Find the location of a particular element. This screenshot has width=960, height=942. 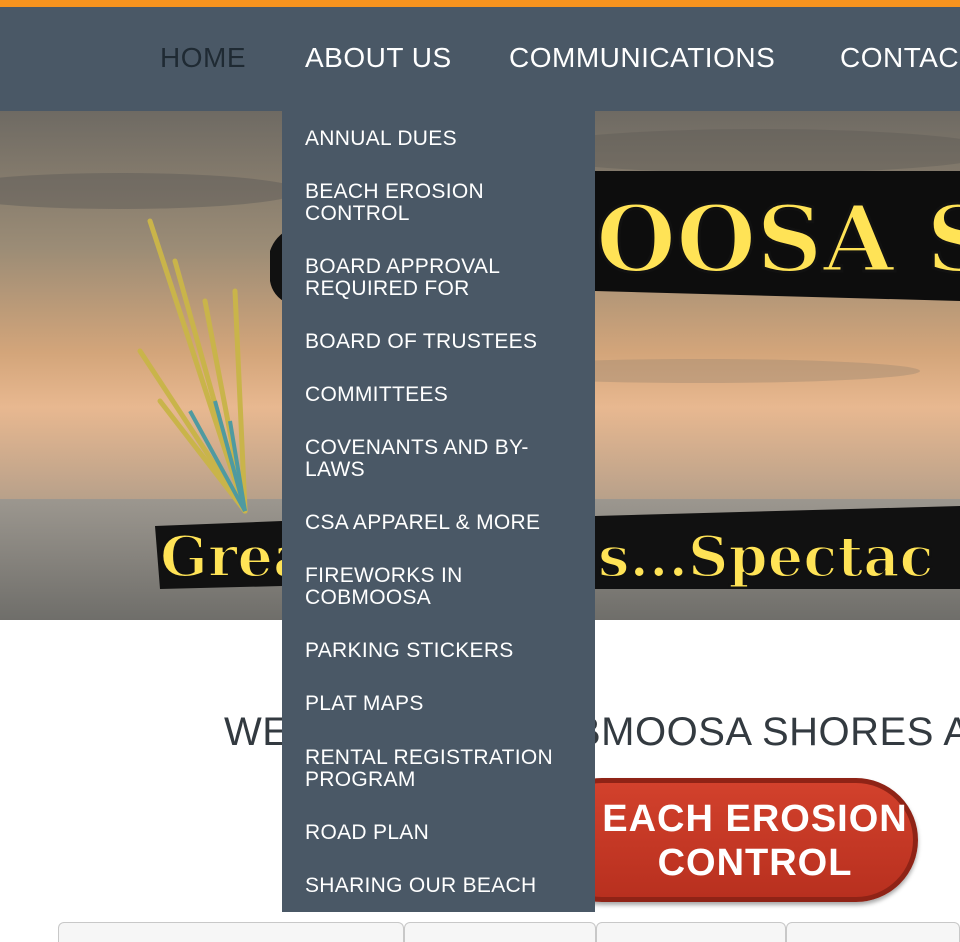

menu-item-annual-dues: ANNUAL DUES is located at coordinates (445, 139).